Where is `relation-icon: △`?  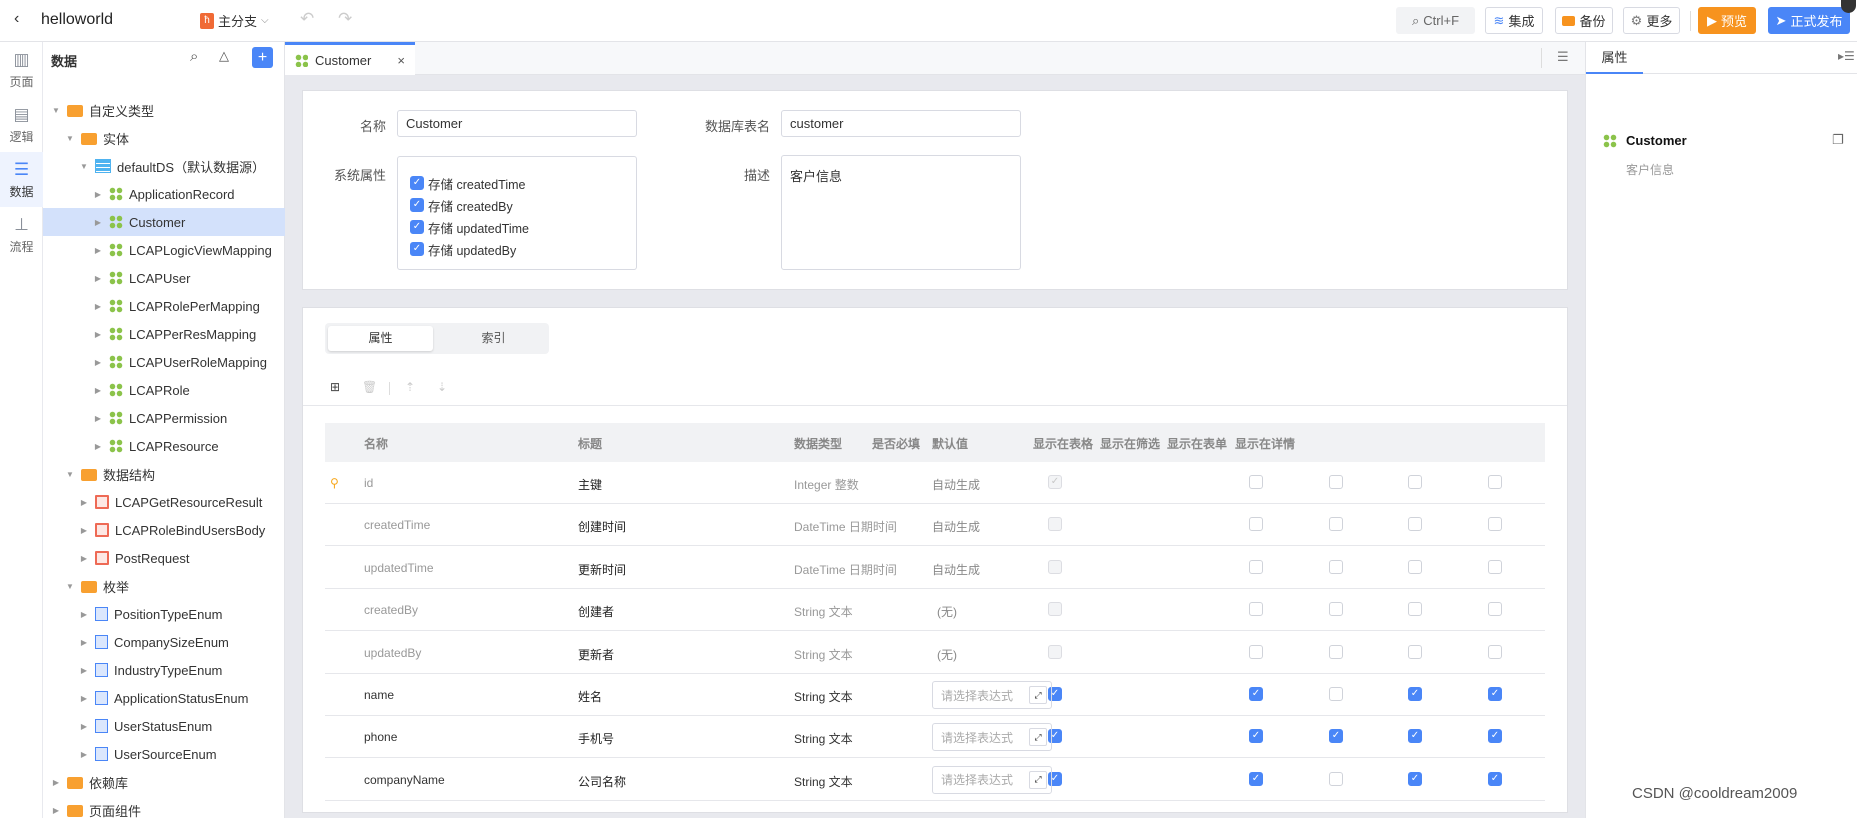
relation-icon: △ is located at coordinates (224, 56).